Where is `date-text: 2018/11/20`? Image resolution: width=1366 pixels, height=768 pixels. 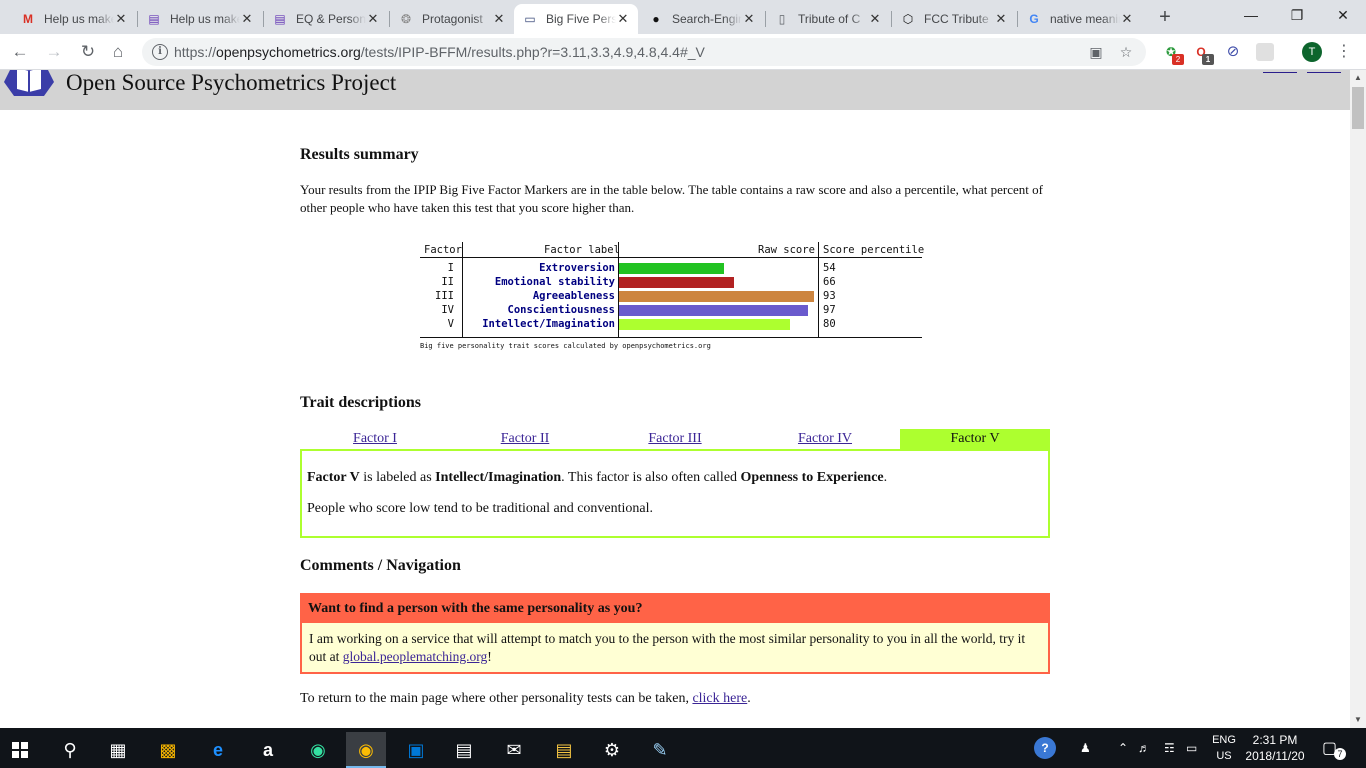
date-text: 2018/11/20 is located at coordinates (1275, 756).